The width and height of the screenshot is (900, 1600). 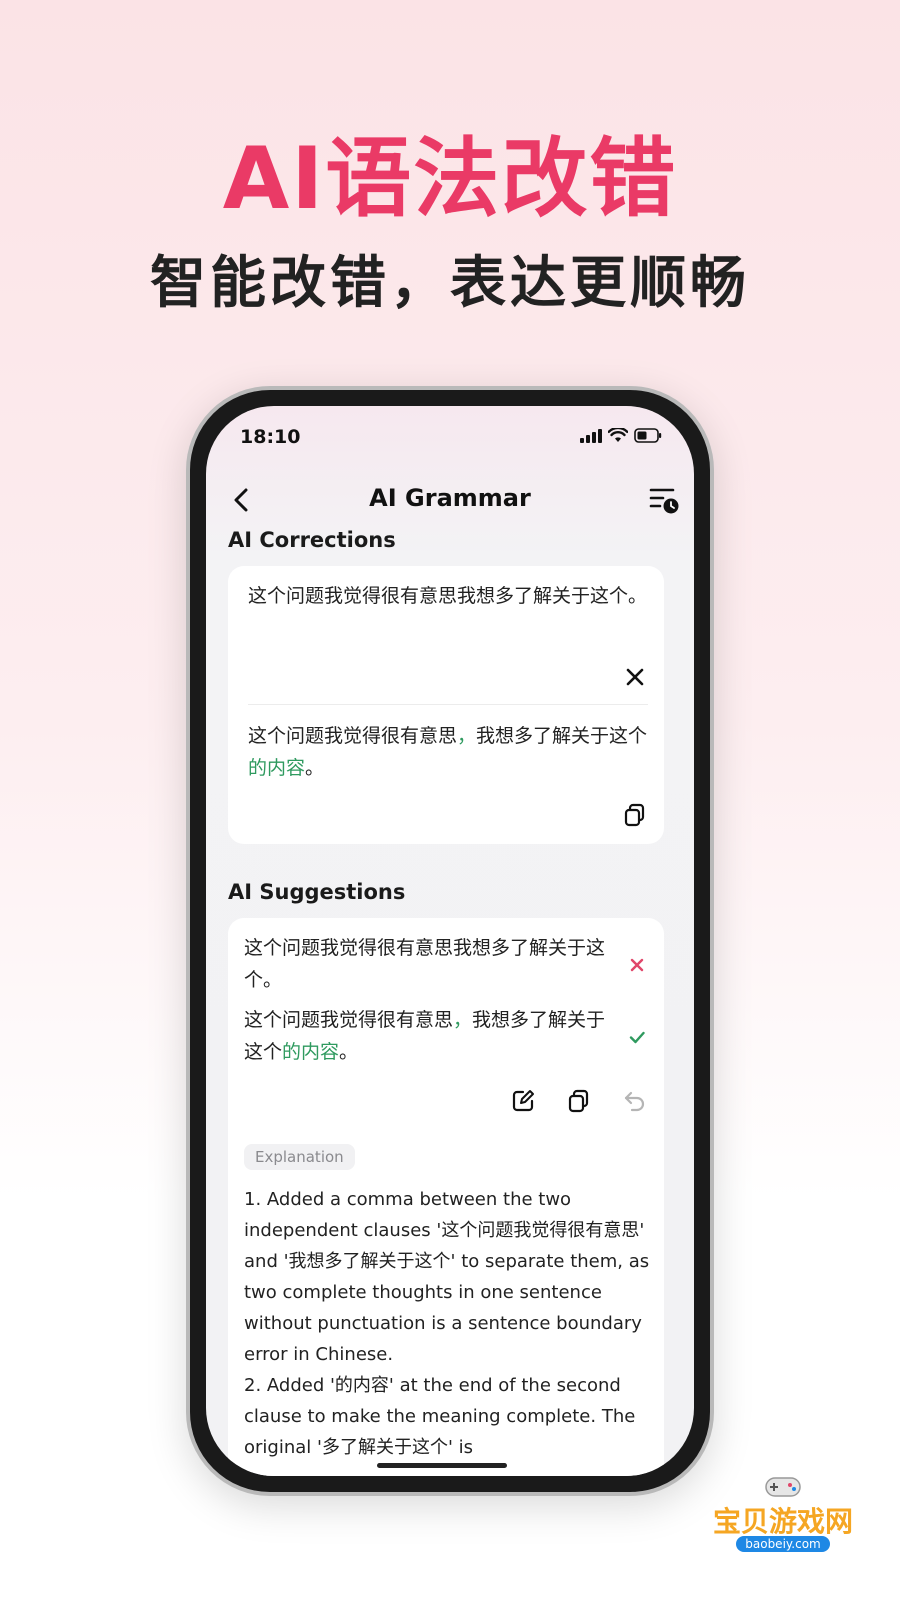 What do you see at coordinates (664, 500) in the screenshot?
I see `history-list-icon` at bounding box center [664, 500].